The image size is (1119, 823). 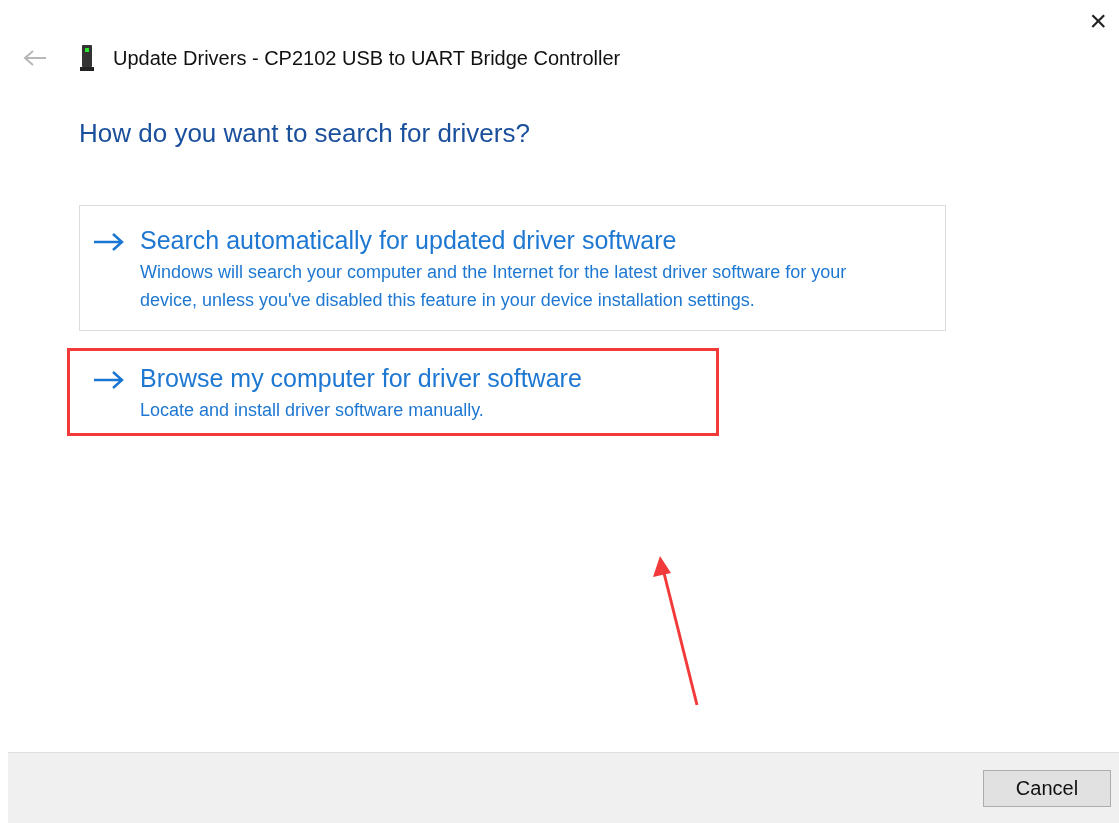 What do you see at coordinates (312, 410) in the screenshot?
I see `option-description: Locate and install driver software manually.` at bounding box center [312, 410].